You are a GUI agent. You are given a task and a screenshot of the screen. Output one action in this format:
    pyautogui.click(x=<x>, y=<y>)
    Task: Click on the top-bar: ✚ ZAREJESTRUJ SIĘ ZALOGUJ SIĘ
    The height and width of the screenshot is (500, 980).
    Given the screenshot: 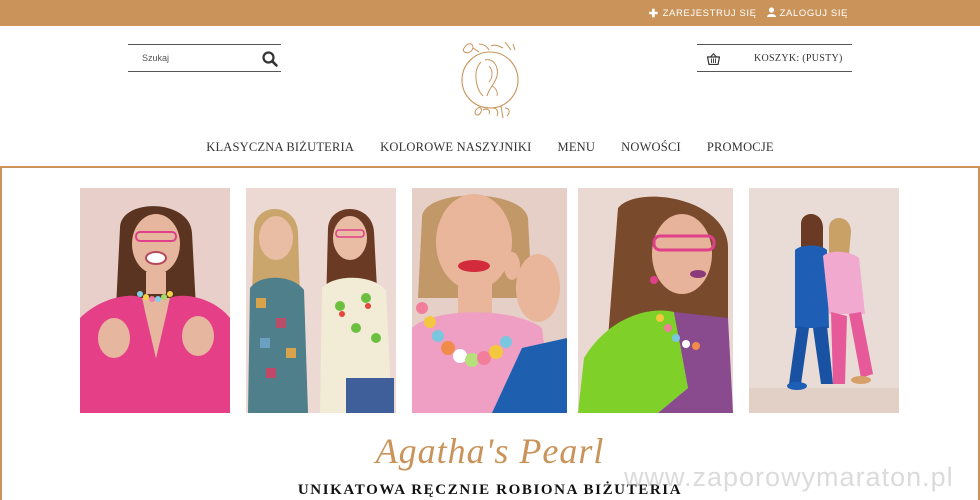 What is the action you would take?
    pyautogui.click(x=490, y=13)
    